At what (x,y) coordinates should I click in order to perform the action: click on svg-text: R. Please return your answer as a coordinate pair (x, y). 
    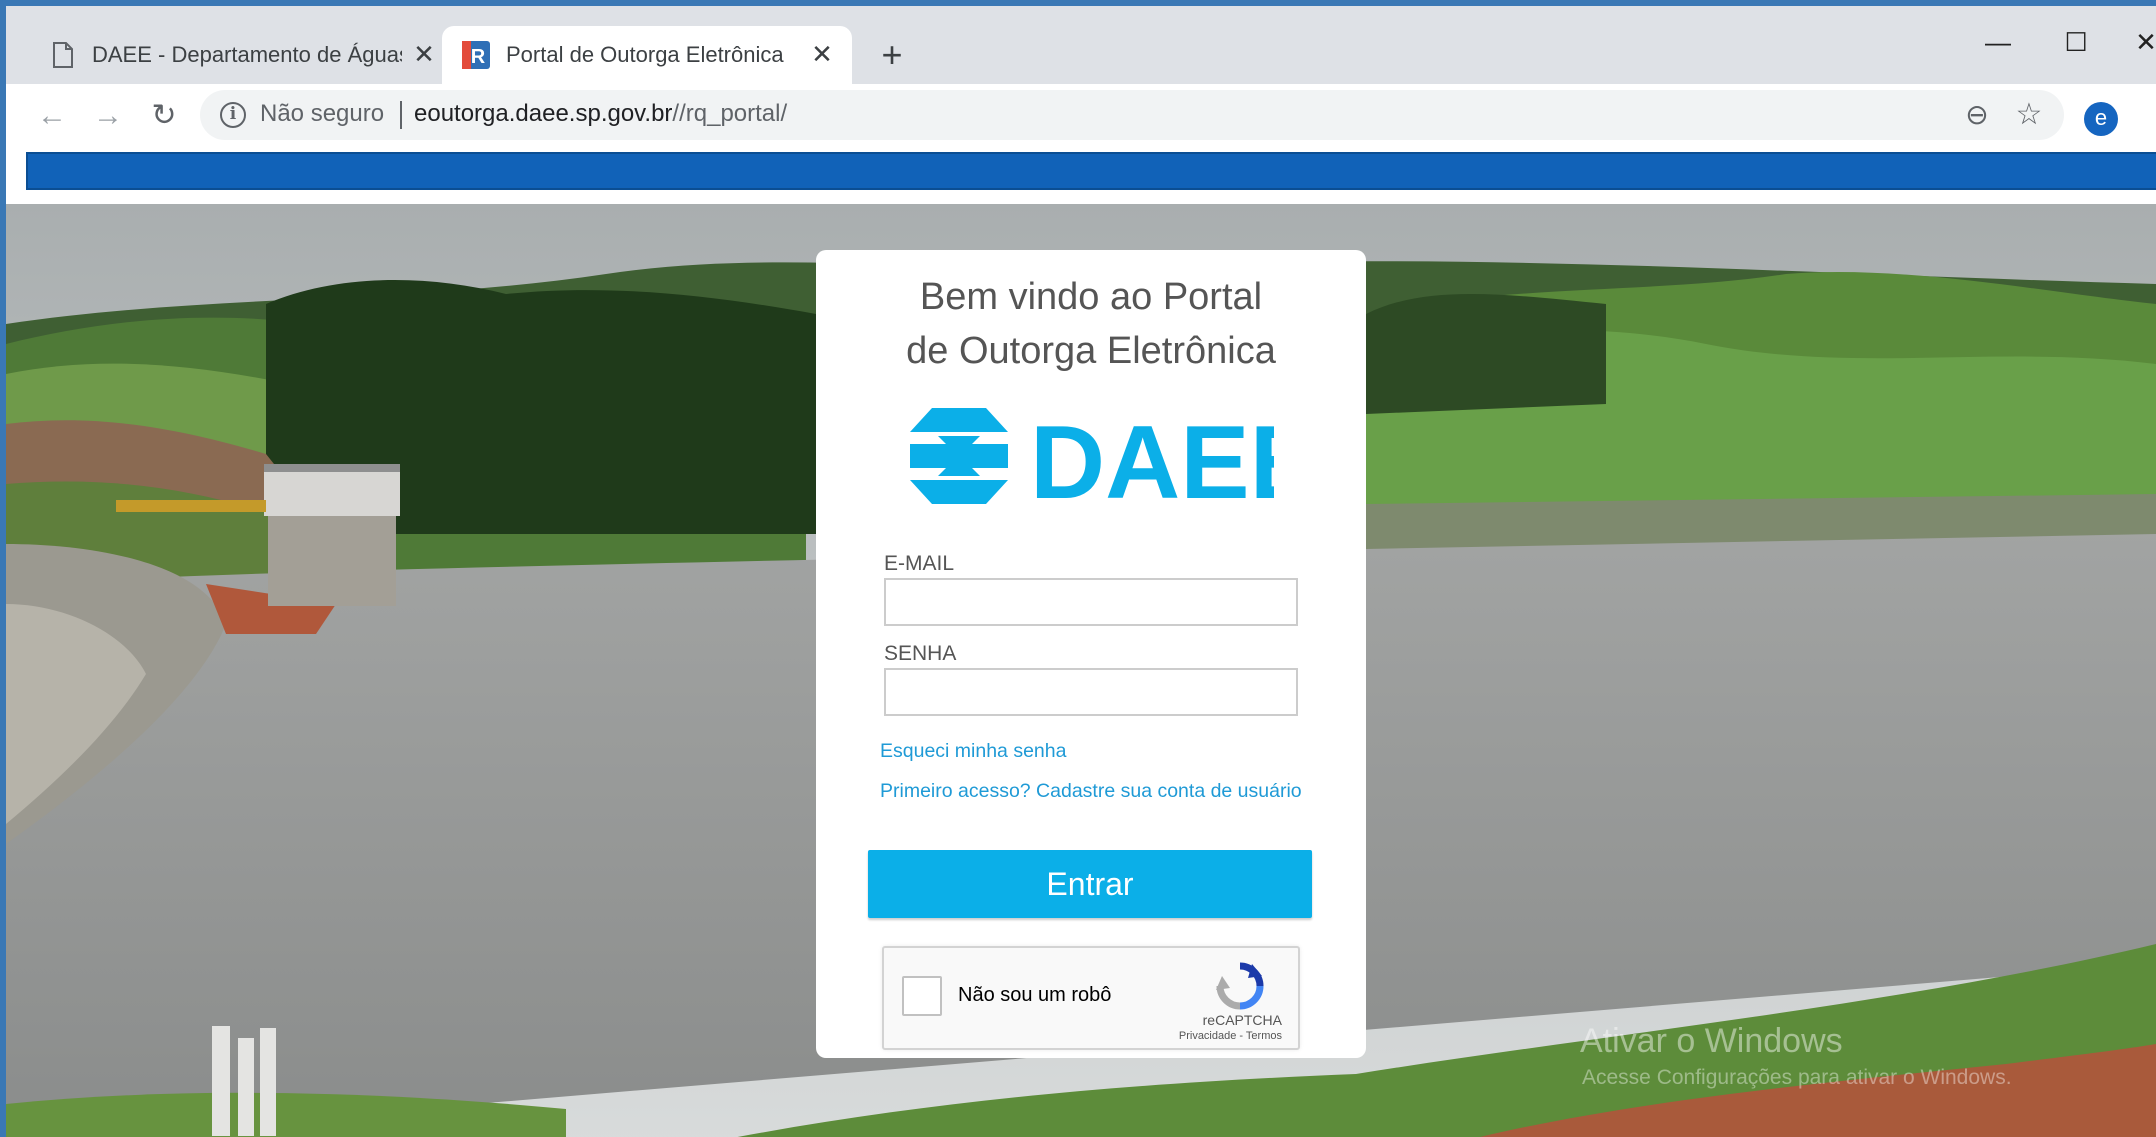
    Looking at the image, I should click on (478, 57).